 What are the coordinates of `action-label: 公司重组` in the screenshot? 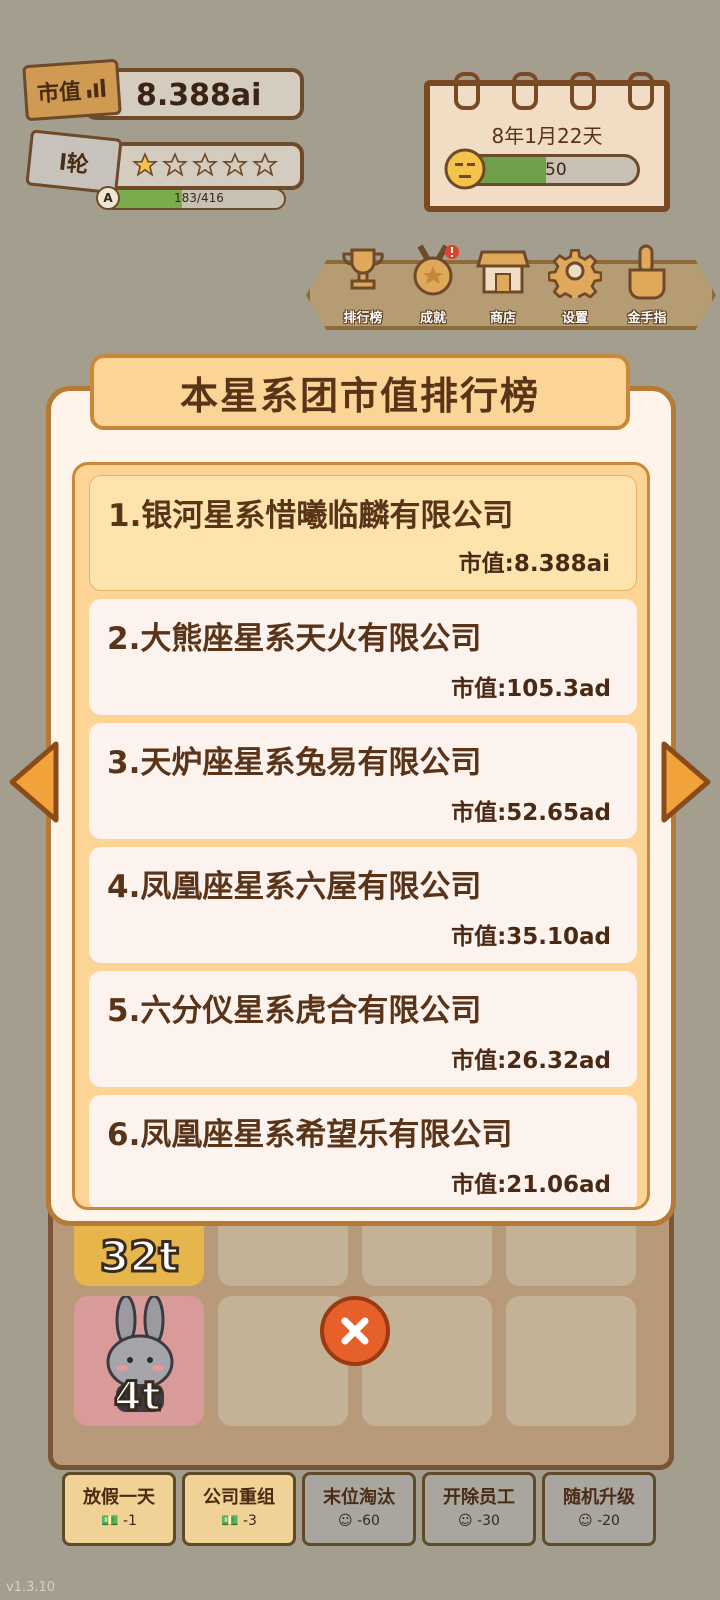 It's located at (239, 1497).